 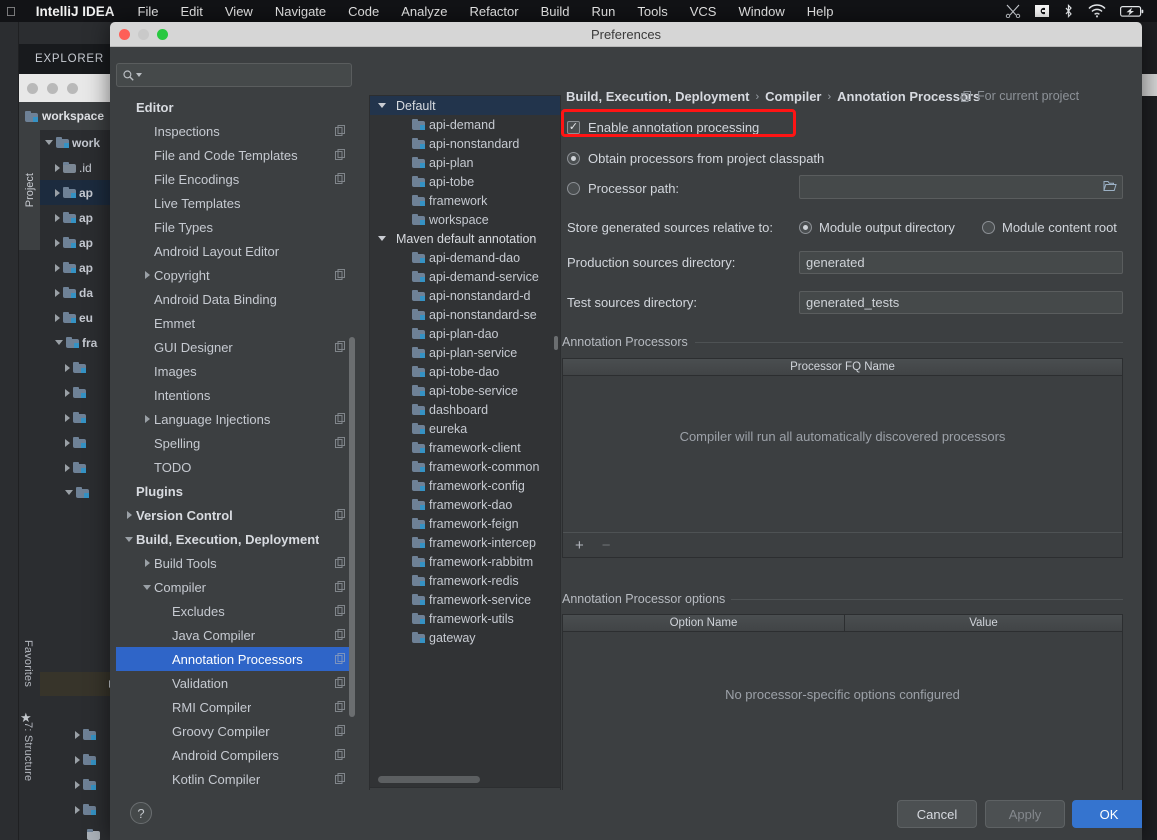 What do you see at coordinates (703, 11) in the screenshot?
I see `menubar-item-vcs: VCS` at bounding box center [703, 11].